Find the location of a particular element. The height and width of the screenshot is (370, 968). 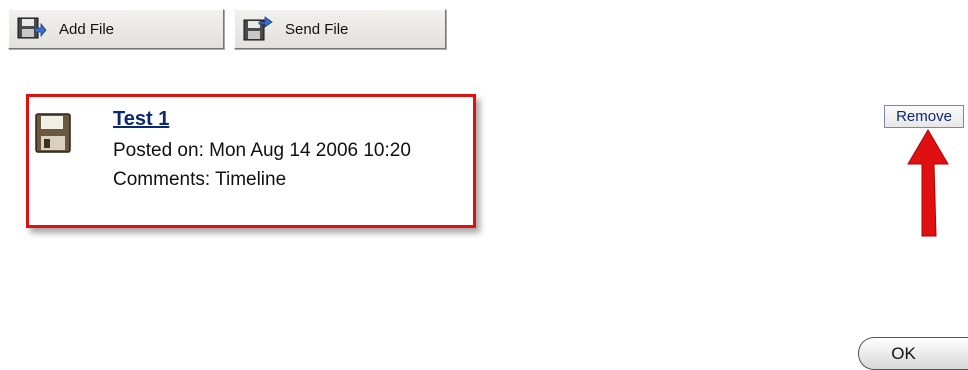

comments-text: Comments: Timeline is located at coordinates (200, 179).